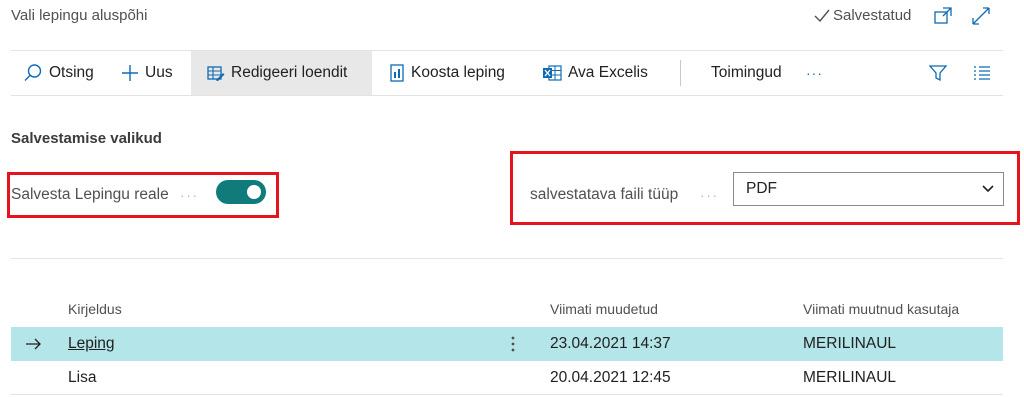  What do you see at coordinates (289, 72) in the screenshot?
I see `edit-list-label: Redigeeri loendit` at bounding box center [289, 72].